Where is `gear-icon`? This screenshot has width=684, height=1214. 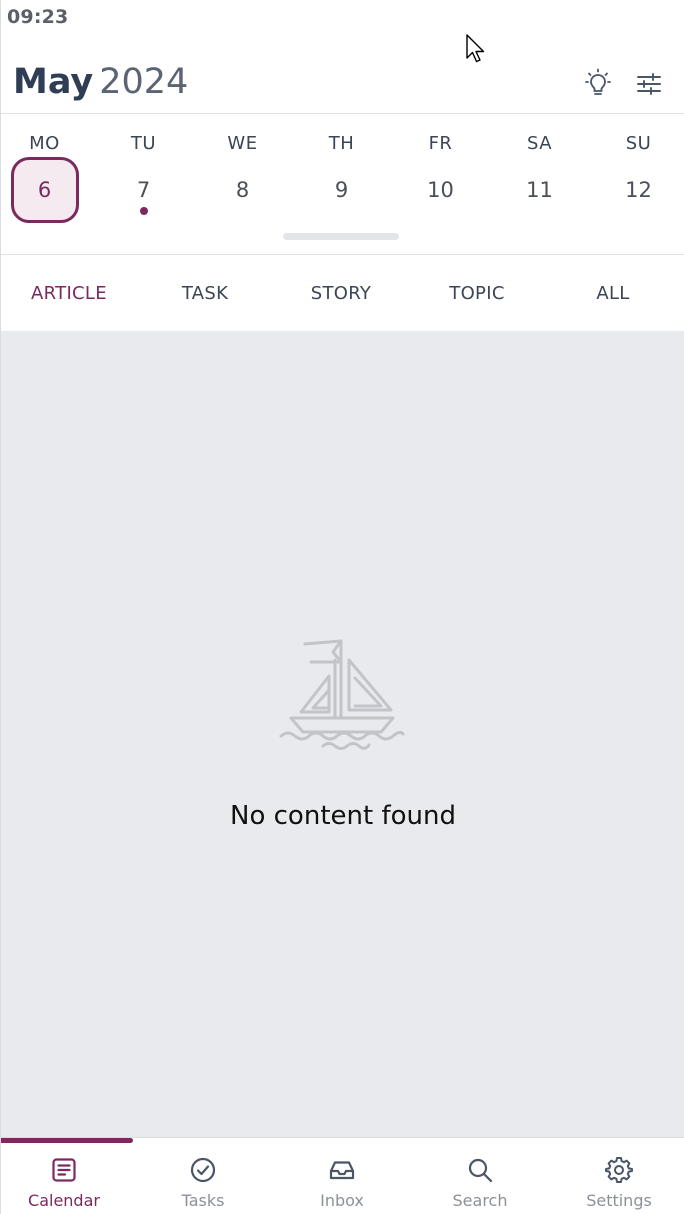
gear-icon is located at coordinates (619, 1170).